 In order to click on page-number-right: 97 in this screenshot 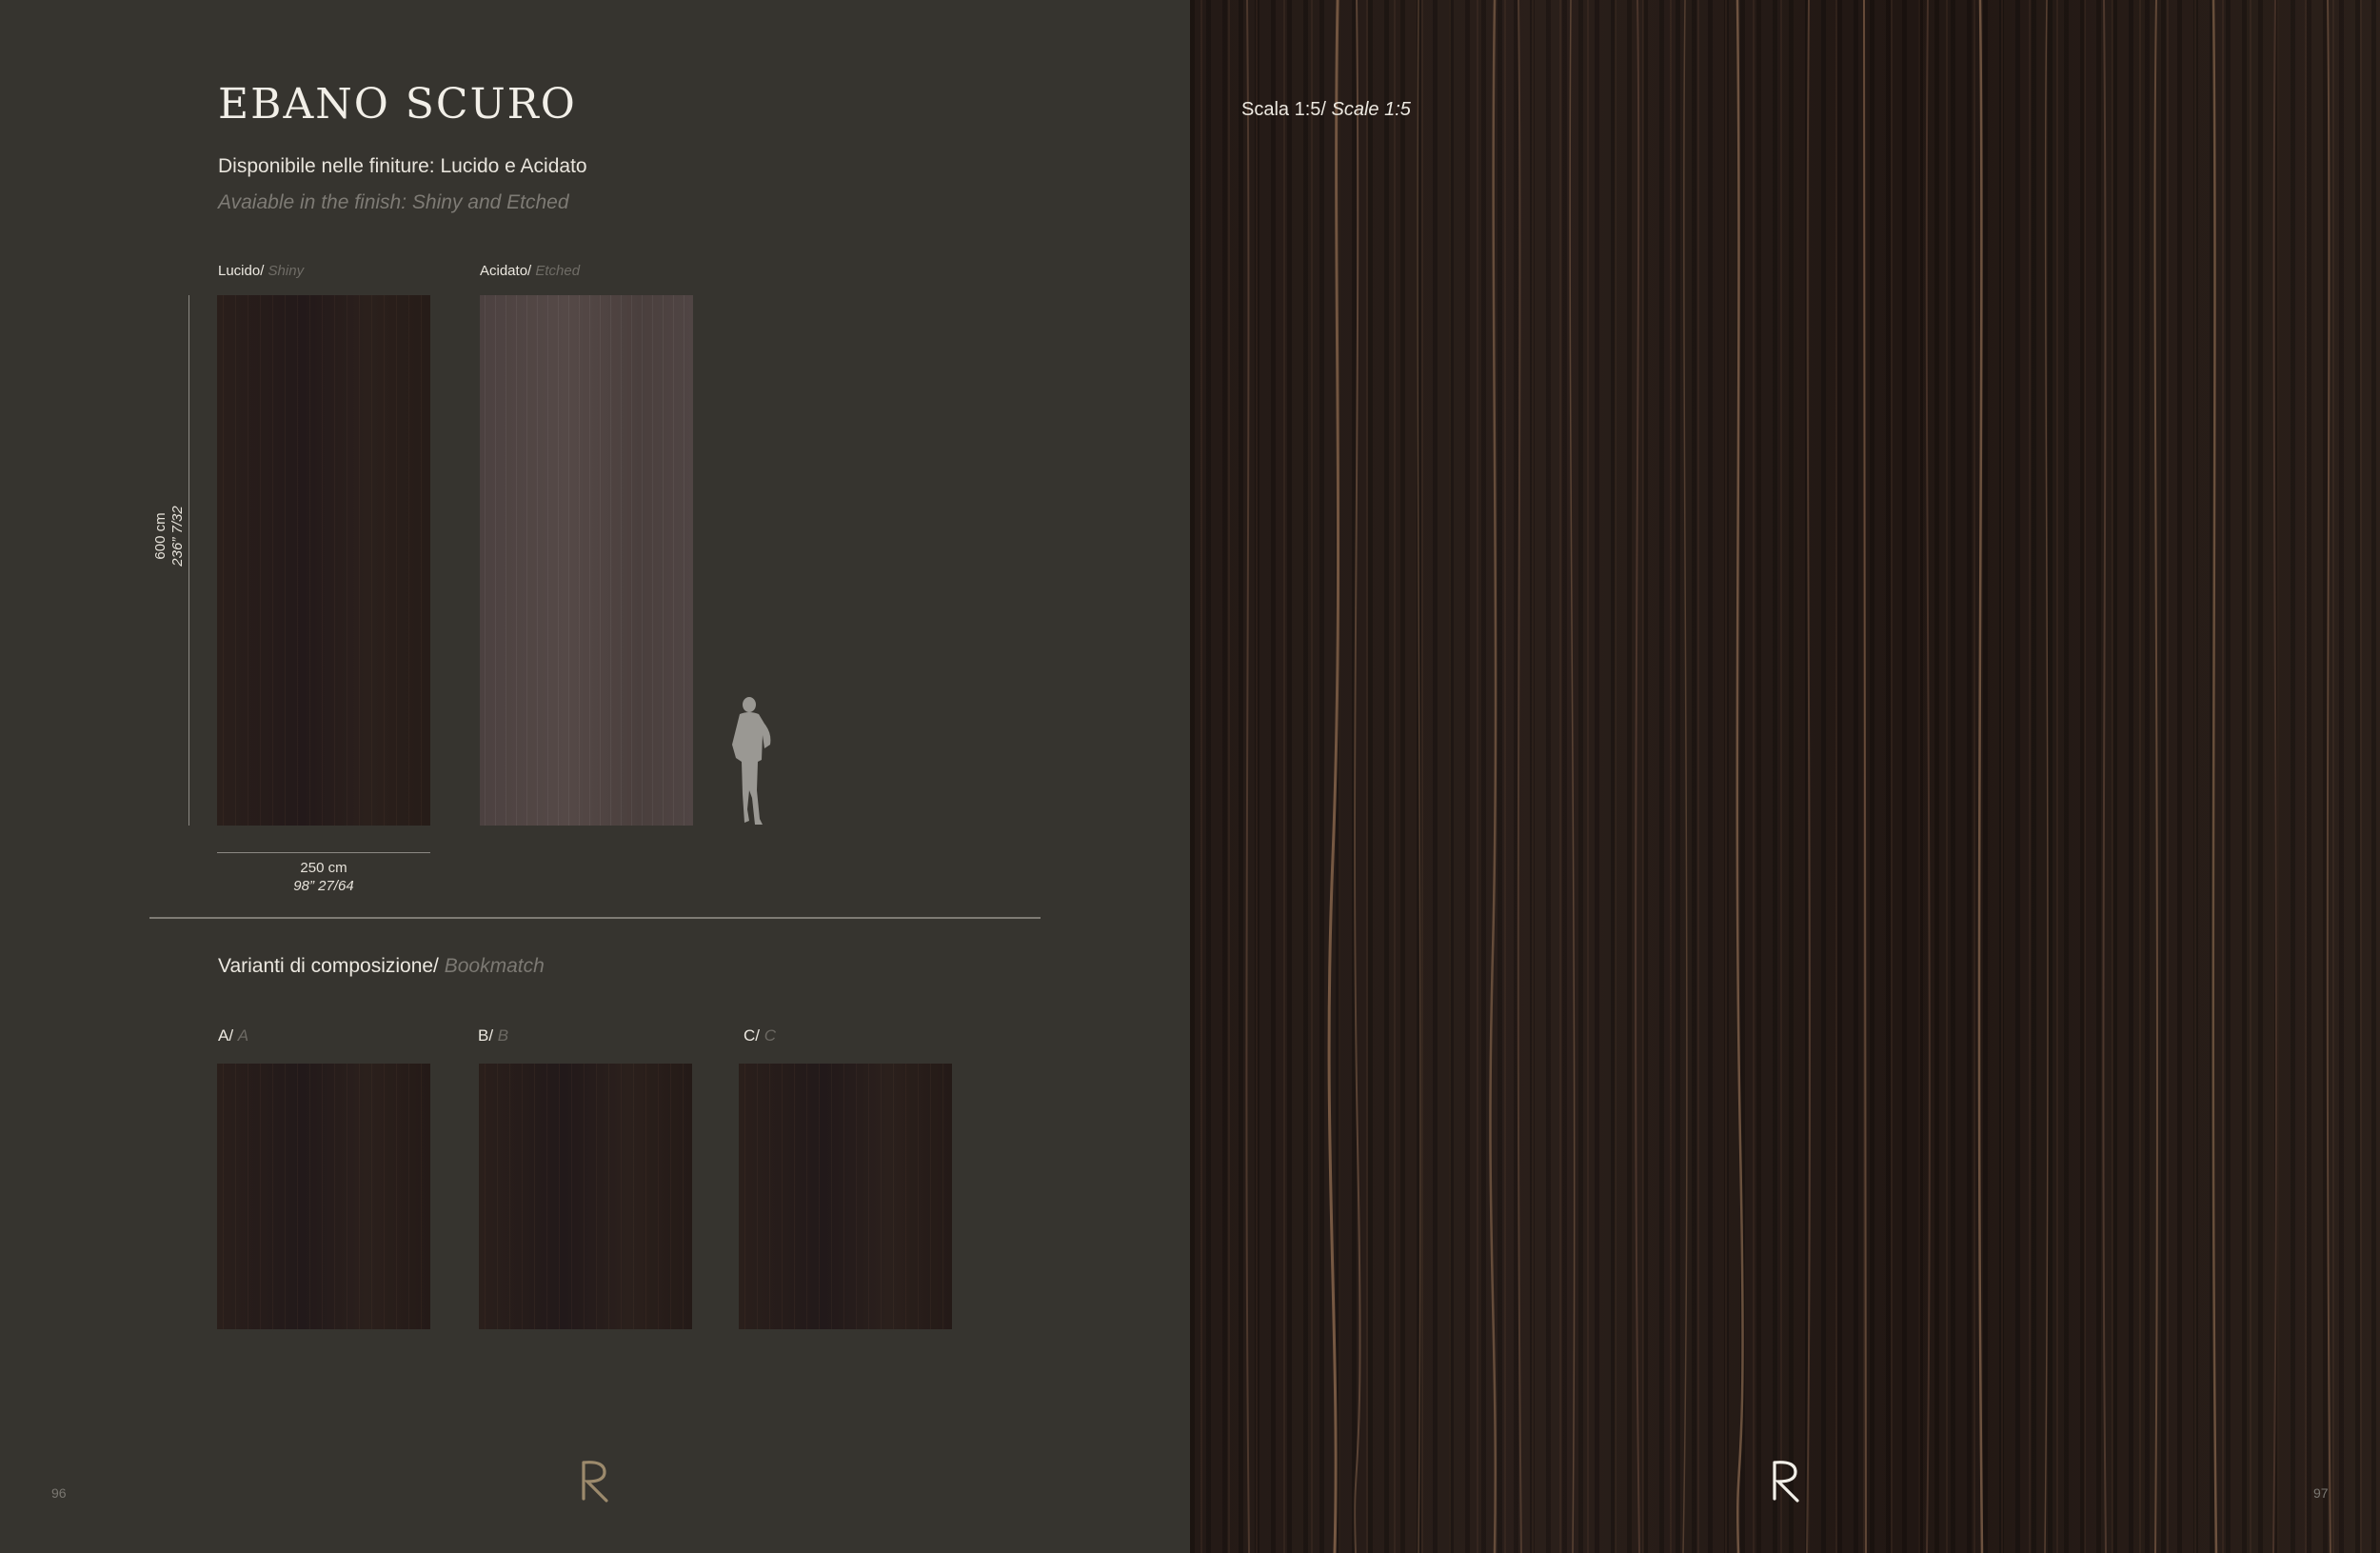, I will do `click(2321, 1493)`.